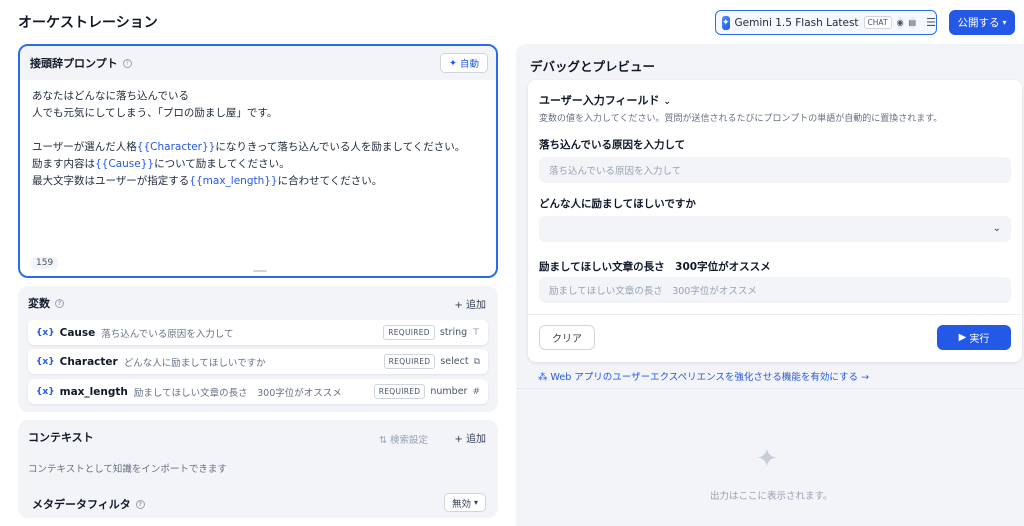 Image resolution: width=1024 pixels, height=526 pixels. I want to click on eye-icon: ◉, so click(900, 22).